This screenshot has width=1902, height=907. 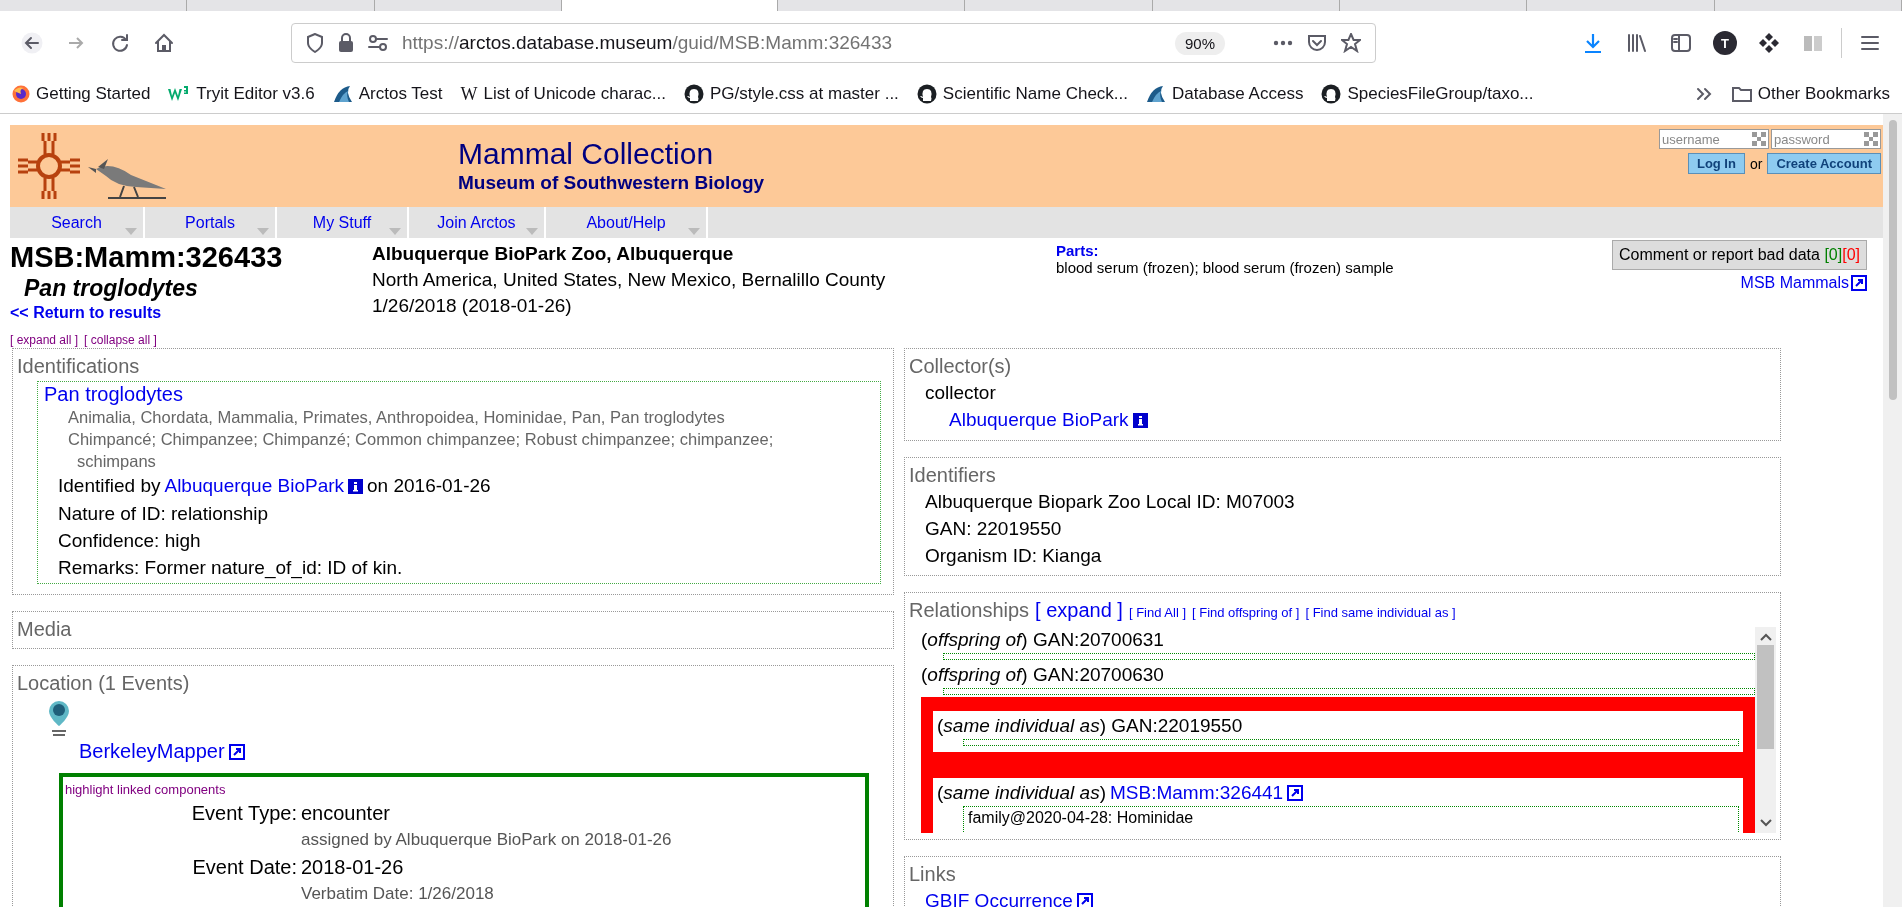 What do you see at coordinates (1351, 43) in the screenshot?
I see `star-icon` at bounding box center [1351, 43].